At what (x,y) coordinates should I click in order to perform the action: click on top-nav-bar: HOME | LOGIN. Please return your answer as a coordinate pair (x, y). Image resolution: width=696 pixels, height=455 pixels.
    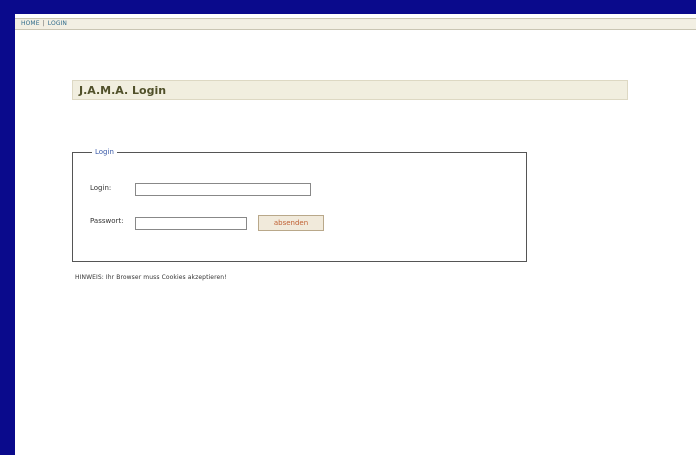
    Looking at the image, I should click on (355, 24).